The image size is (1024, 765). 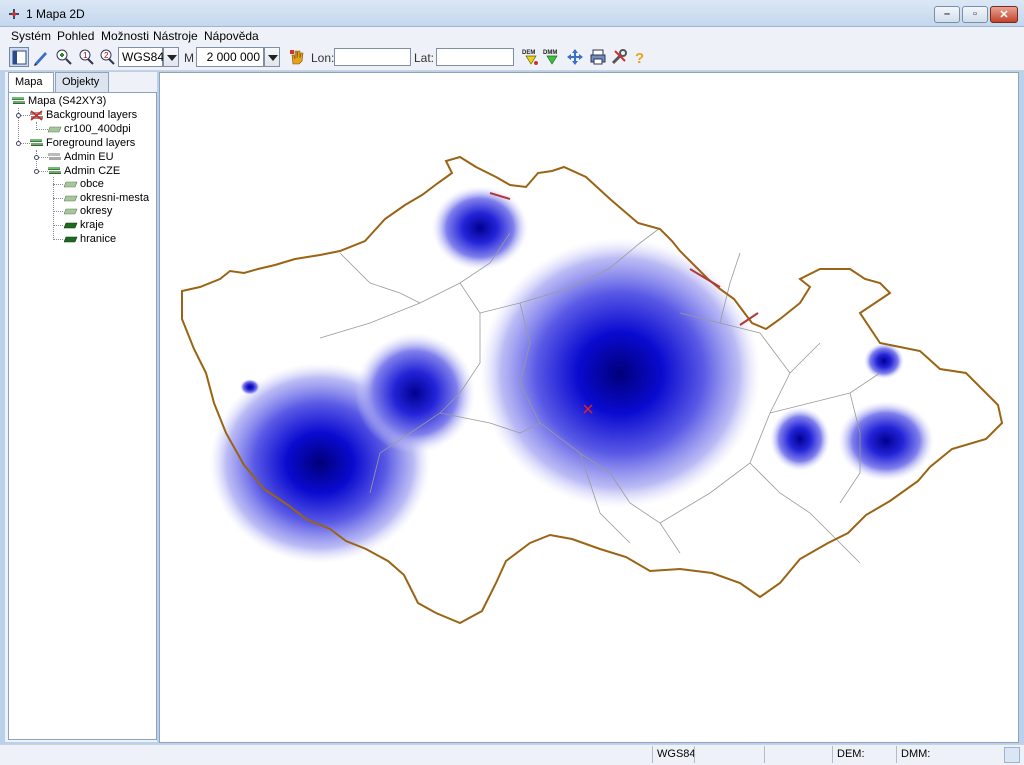 What do you see at coordinates (92, 184) in the screenshot?
I see `tree-layer-label: obce` at bounding box center [92, 184].